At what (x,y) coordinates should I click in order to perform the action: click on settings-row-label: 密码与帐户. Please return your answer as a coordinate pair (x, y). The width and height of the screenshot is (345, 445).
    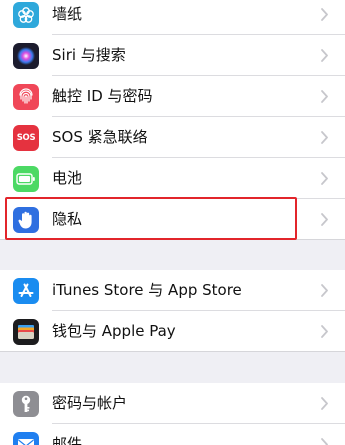
    Looking at the image, I should click on (90, 403).